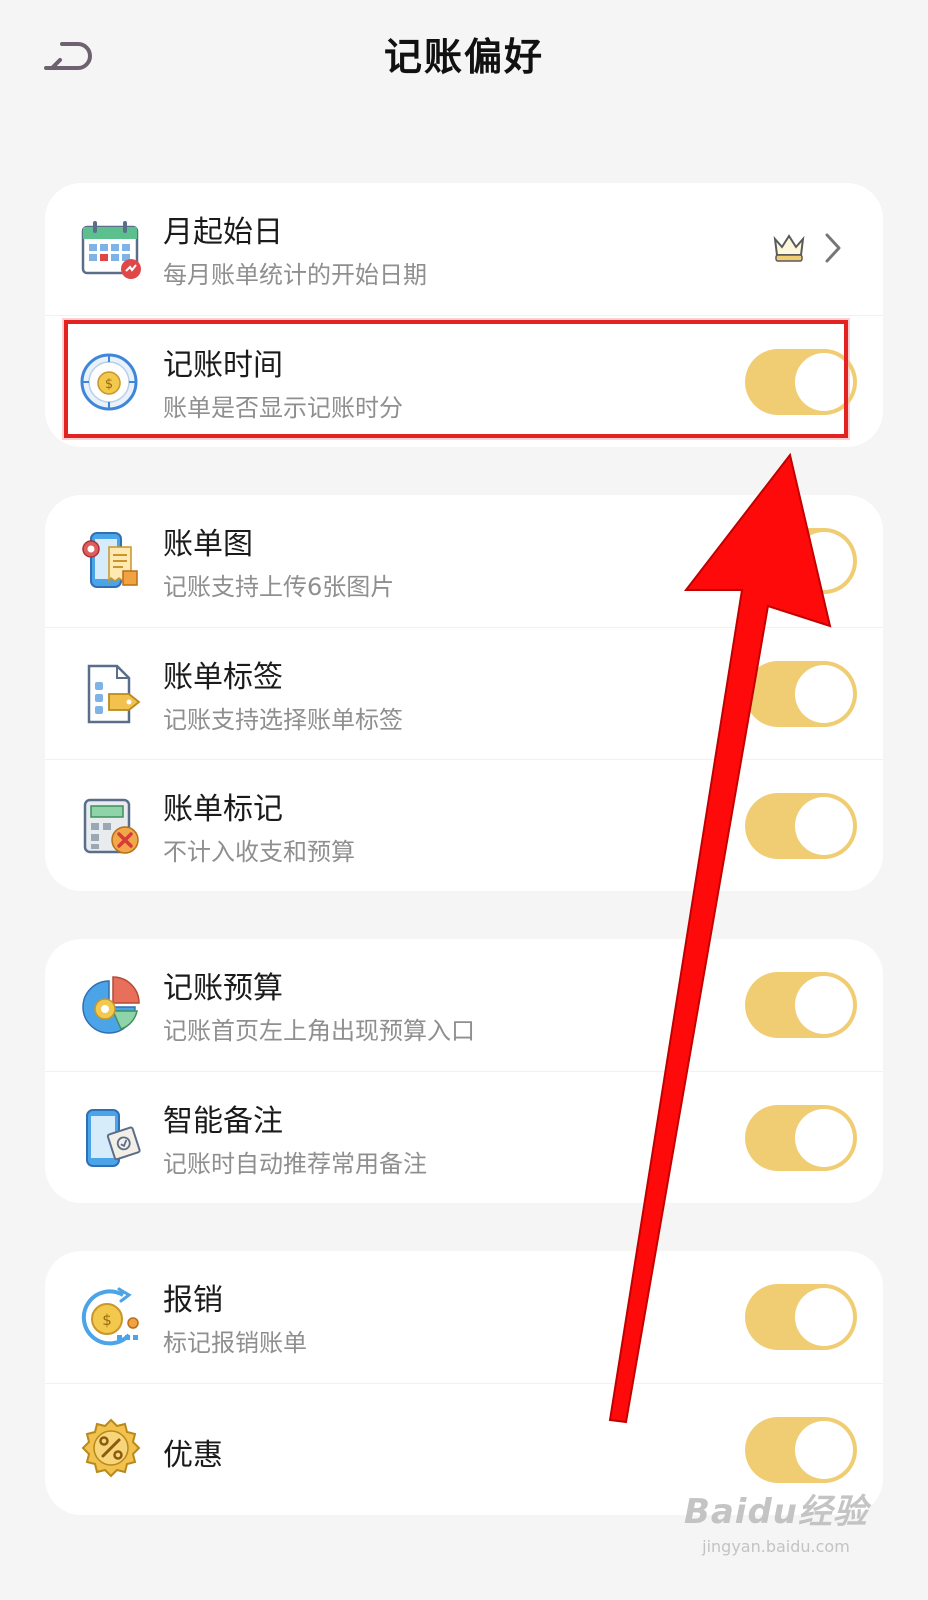  I want to click on settings-group-4: $ 报销 标记报销账单 优惠, so click(464, 1383).